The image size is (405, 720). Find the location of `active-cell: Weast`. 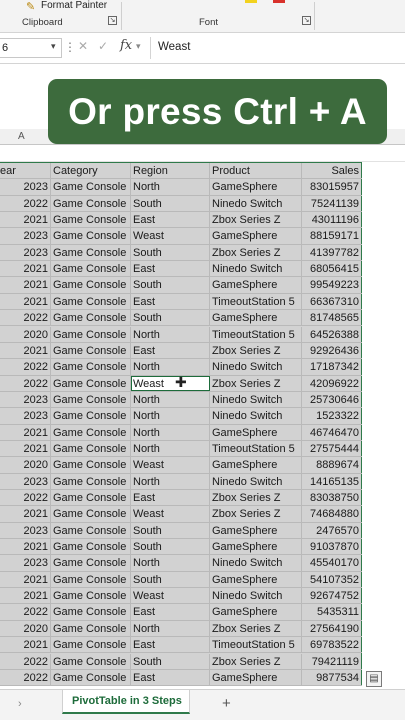

active-cell: Weast is located at coordinates (170, 383).